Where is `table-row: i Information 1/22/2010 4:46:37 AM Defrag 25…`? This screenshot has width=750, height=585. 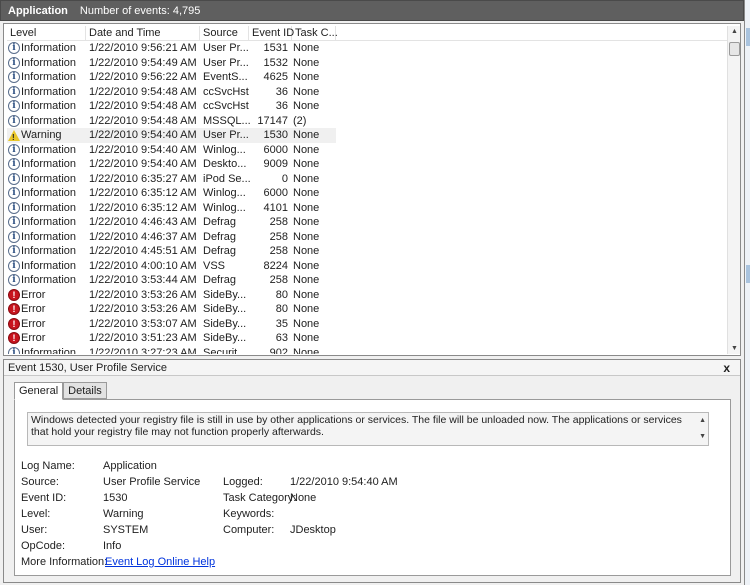 table-row: i Information 1/22/2010 4:46:37 AM Defrag 25… is located at coordinates (367, 237).